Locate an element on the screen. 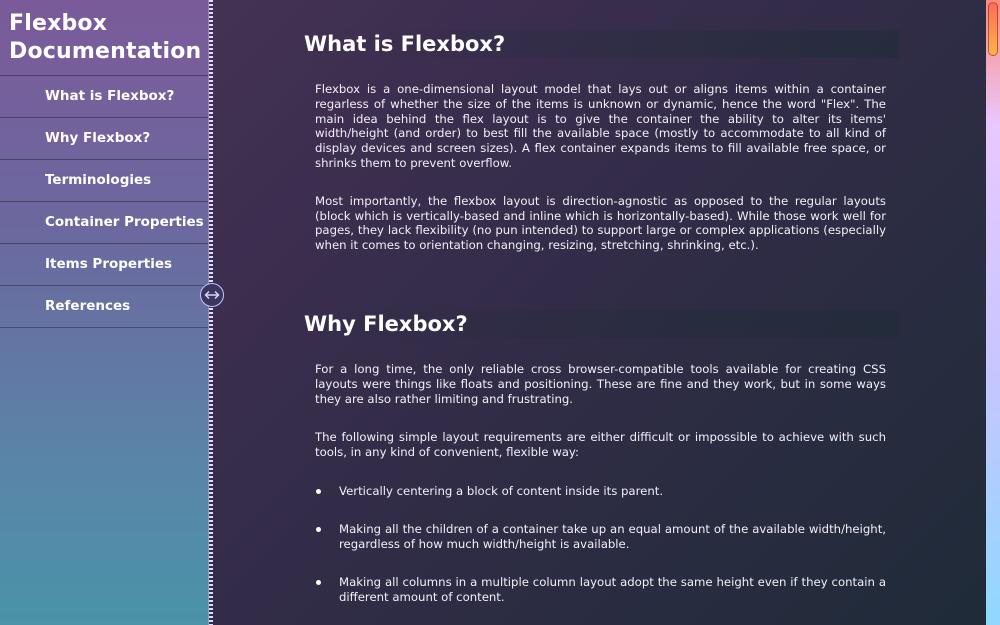 The height and width of the screenshot is (625, 1000). section-heading: What is Flexbox? is located at coordinates (601, 44).